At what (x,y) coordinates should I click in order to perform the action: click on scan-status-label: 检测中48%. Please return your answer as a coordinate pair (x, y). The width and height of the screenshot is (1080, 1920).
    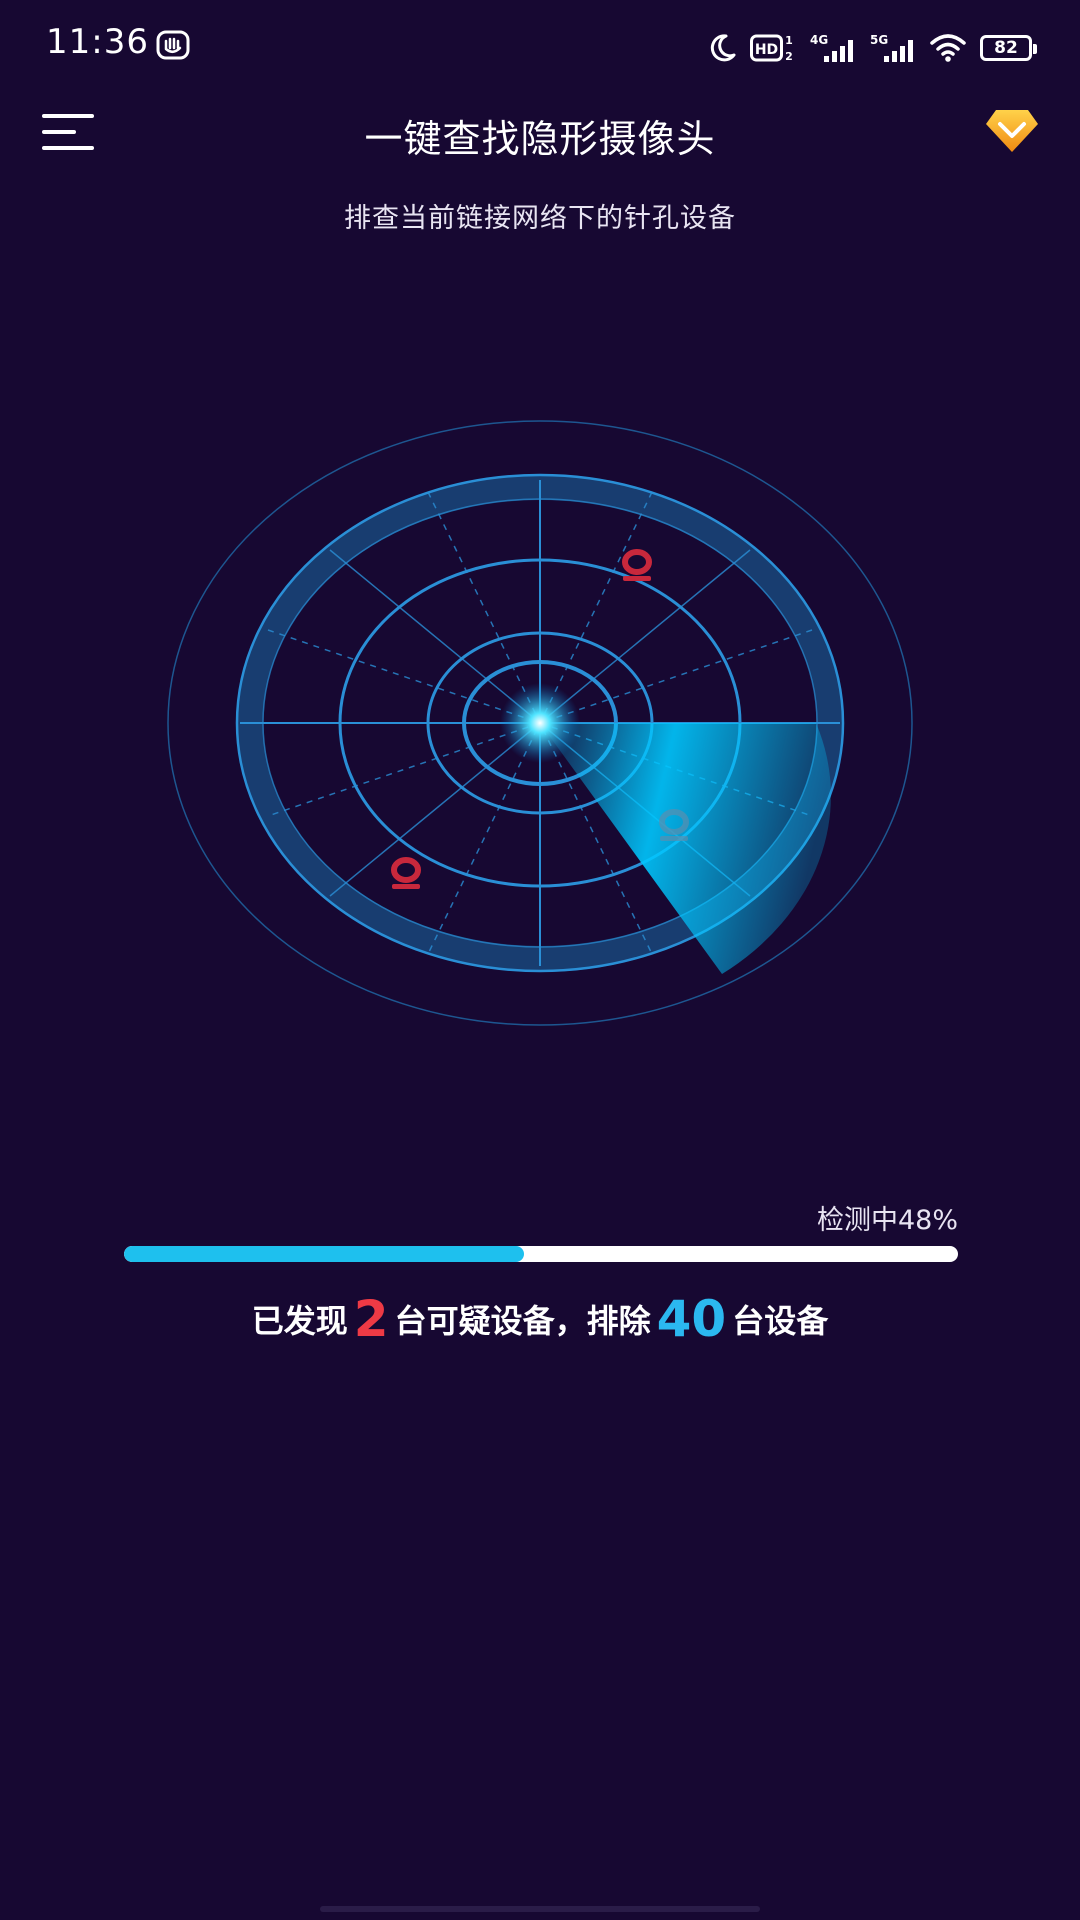
    Looking at the image, I should click on (887, 1220).